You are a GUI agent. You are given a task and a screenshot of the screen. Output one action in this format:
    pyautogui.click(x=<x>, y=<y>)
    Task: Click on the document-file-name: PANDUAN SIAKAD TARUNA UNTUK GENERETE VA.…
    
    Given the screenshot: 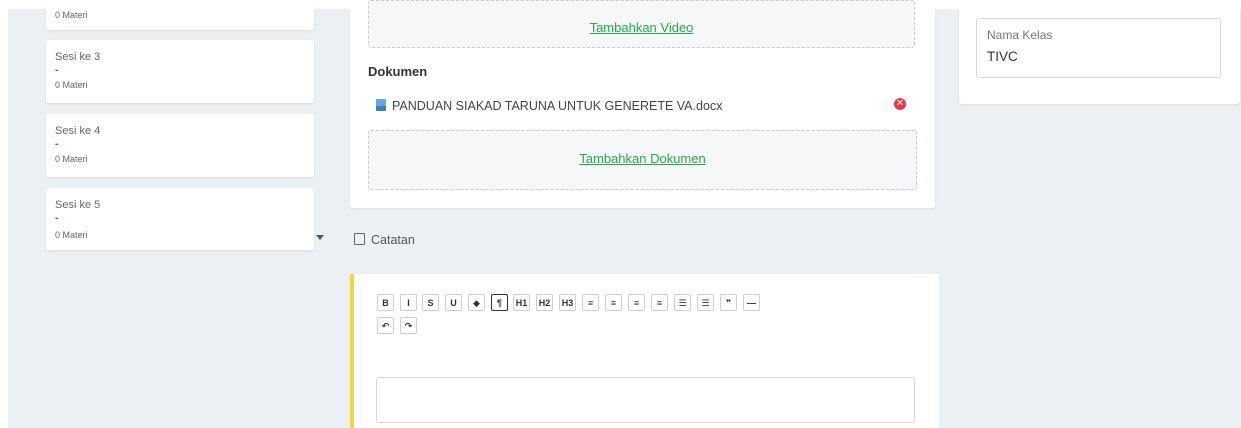 What is the action you would take?
    pyautogui.click(x=557, y=106)
    